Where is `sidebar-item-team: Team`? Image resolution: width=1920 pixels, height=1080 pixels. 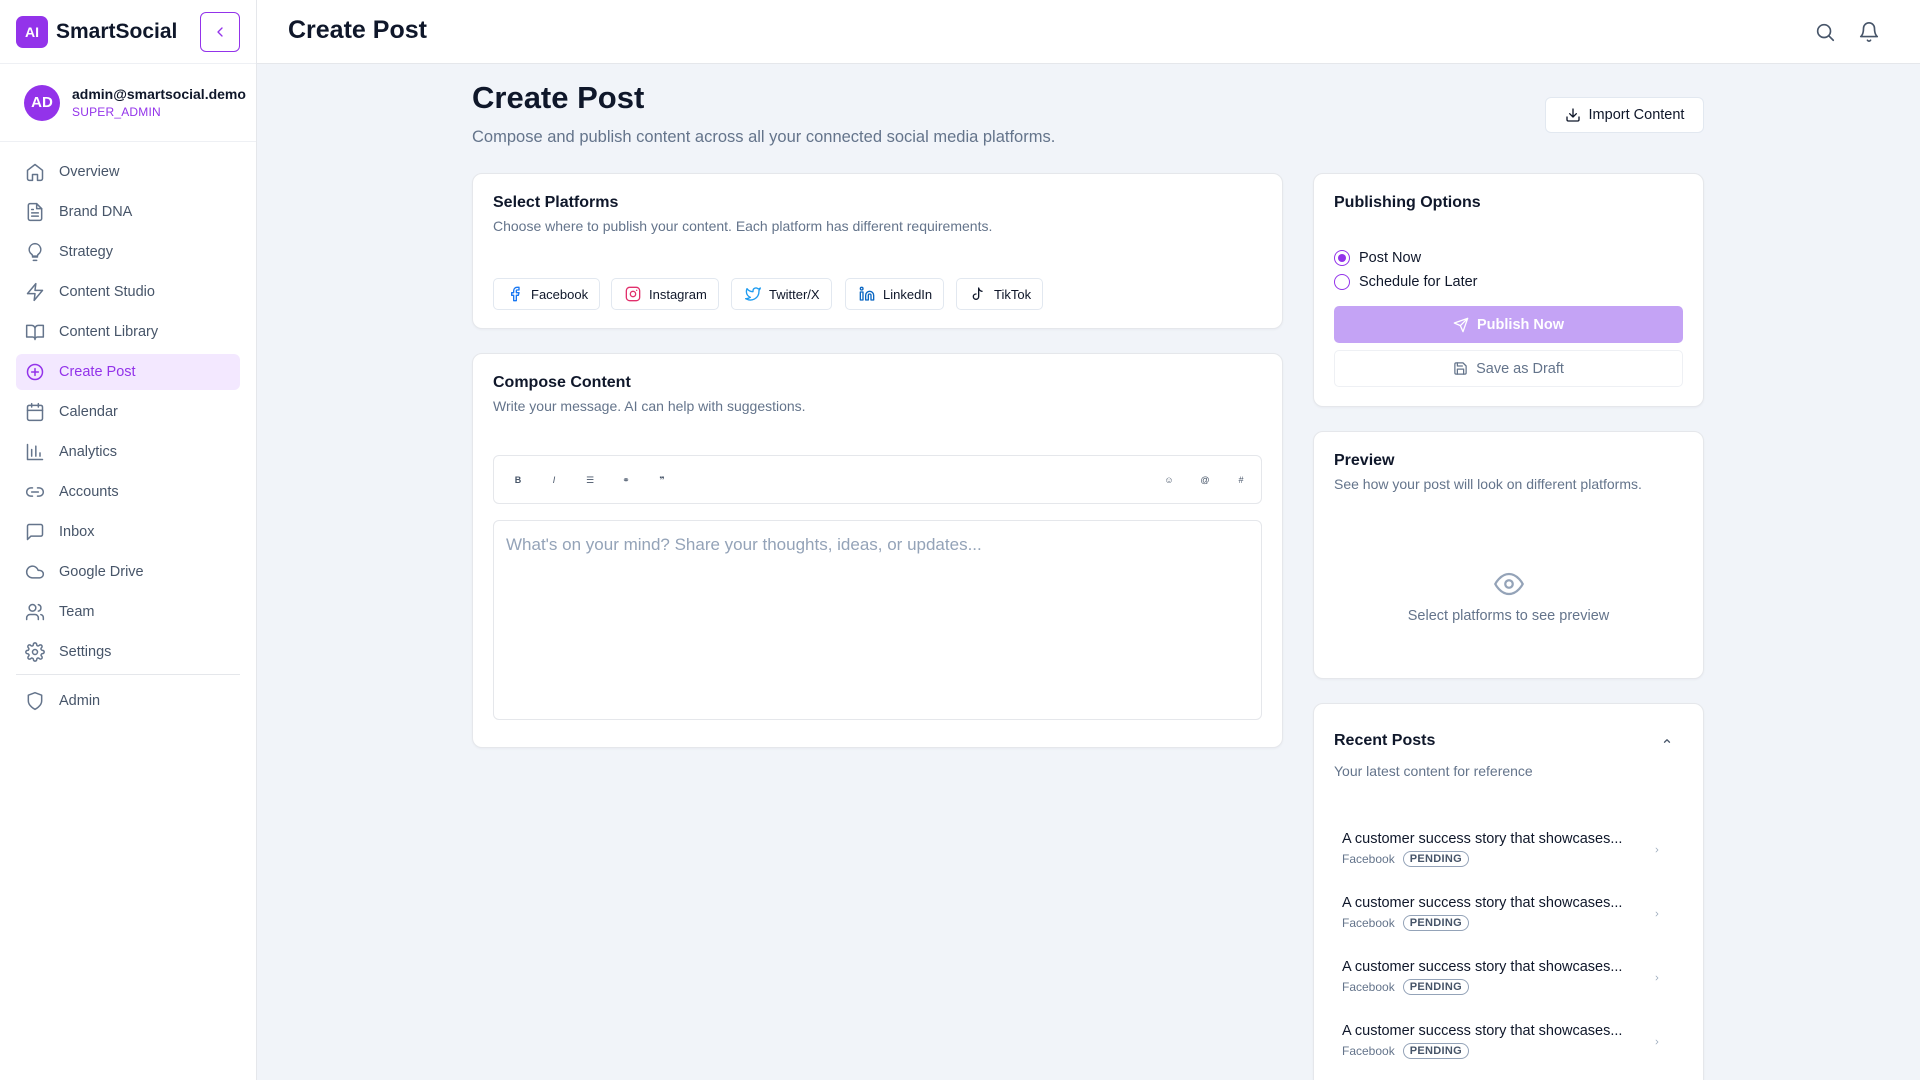 sidebar-item-team: Team is located at coordinates (128, 612).